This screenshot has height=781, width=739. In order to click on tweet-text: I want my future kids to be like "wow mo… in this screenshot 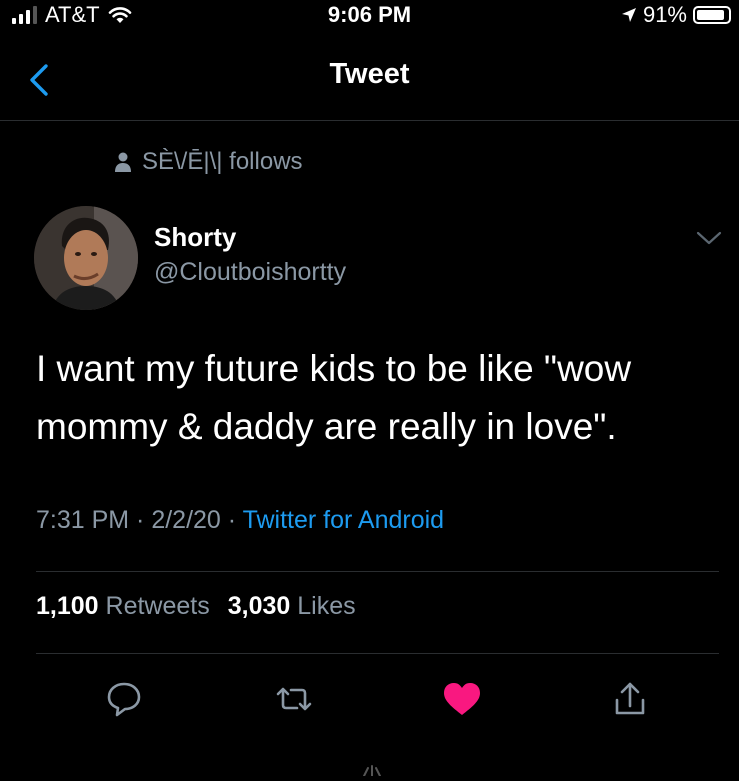, I will do `click(381, 398)`.